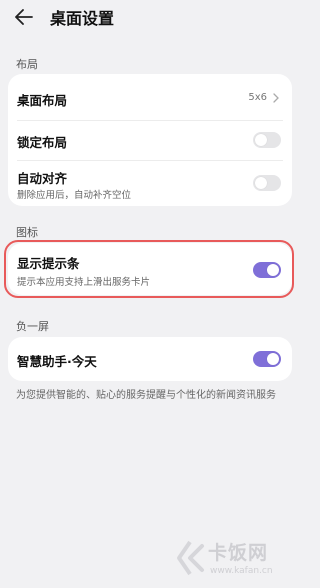 This screenshot has width=320, height=588. I want to click on section-label-layout: 布局, so click(27, 64).